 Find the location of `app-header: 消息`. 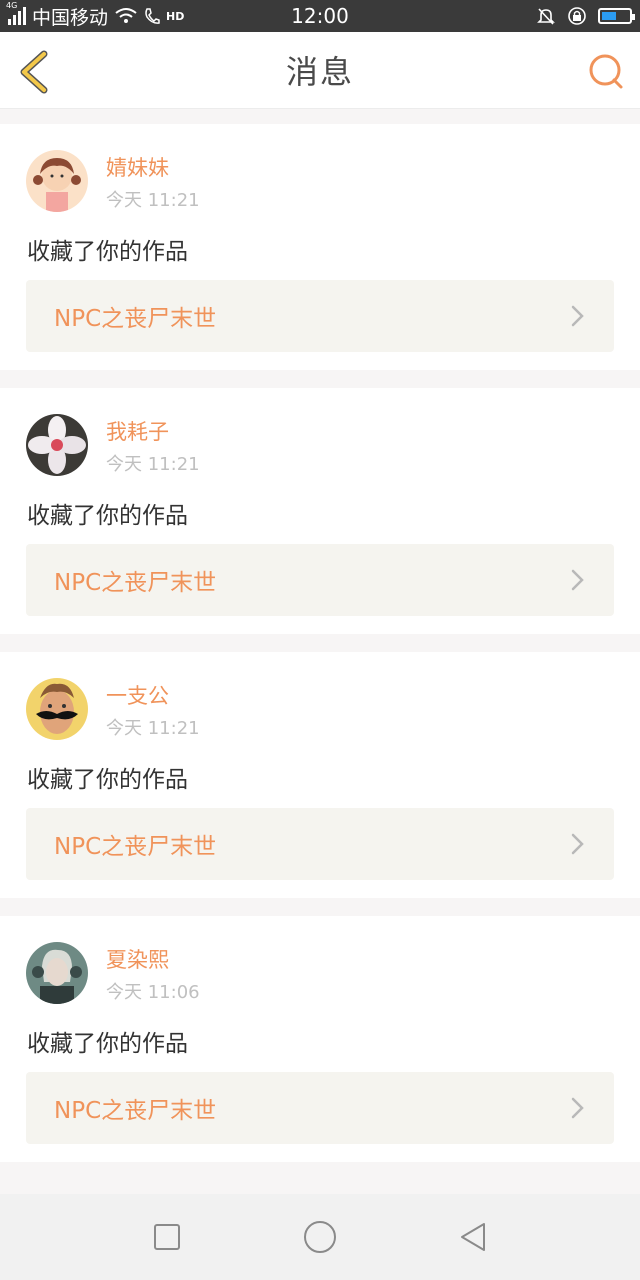

app-header: 消息 is located at coordinates (320, 70).